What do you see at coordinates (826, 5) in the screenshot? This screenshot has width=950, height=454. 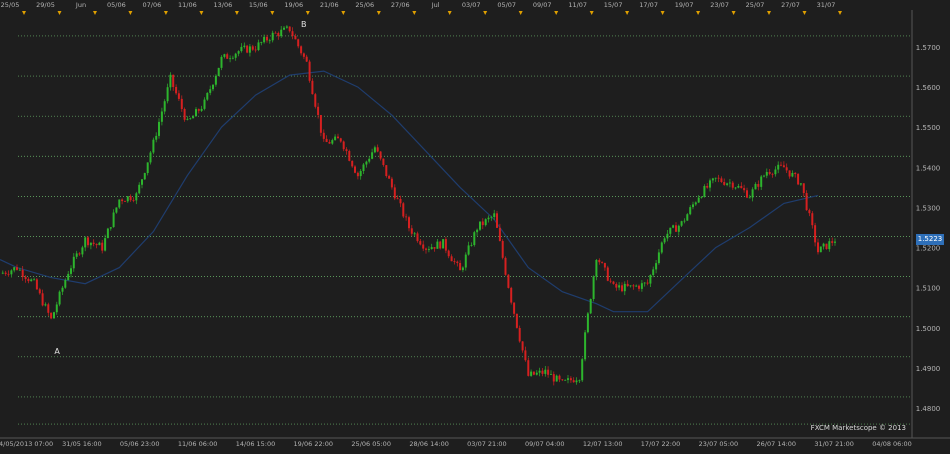 I see `top-tick-label: 31/07` at bounding box center [826, 5].